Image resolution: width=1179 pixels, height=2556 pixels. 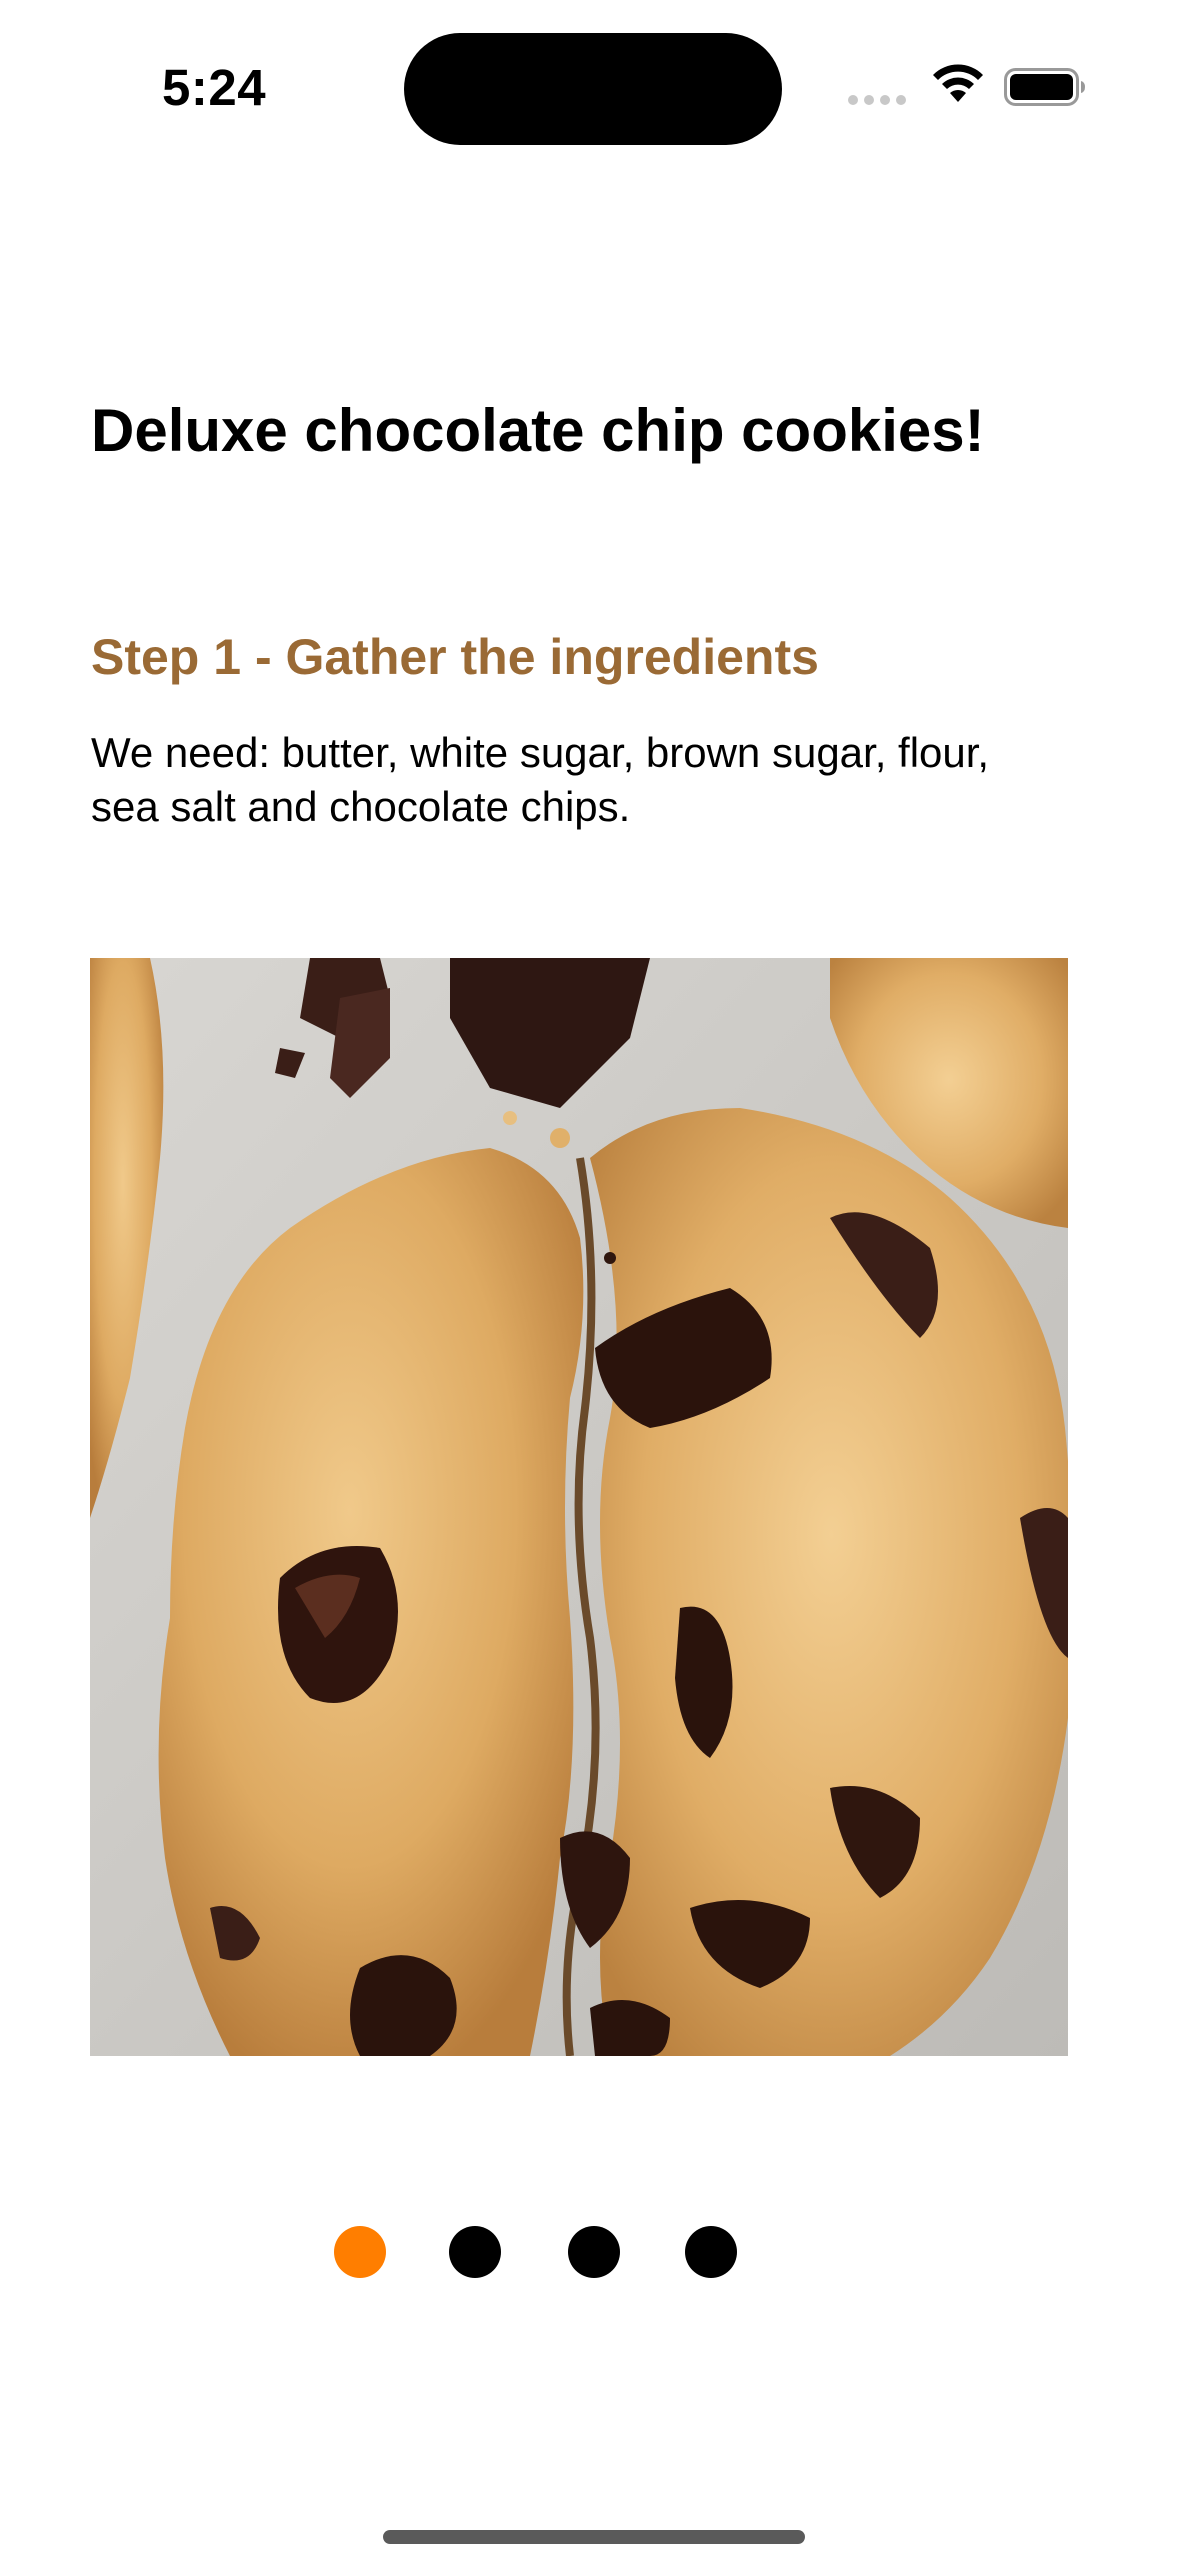 What do you see at coordinates (361, 806) in the screenshot?
I see `step-description-line-2: sea salt and chocolate chips.` at bounding box center [361, 806].